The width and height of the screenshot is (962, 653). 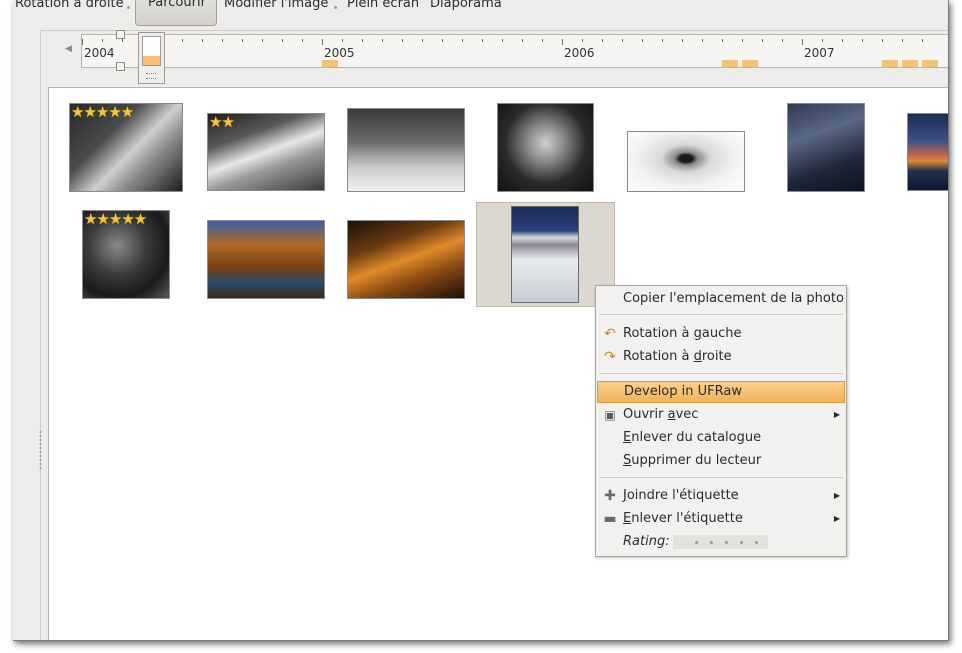 What do you see at coordinates (579, 53) in the screenshot?
I see `timeline-year: 2006` at bounding box center [579, 53].